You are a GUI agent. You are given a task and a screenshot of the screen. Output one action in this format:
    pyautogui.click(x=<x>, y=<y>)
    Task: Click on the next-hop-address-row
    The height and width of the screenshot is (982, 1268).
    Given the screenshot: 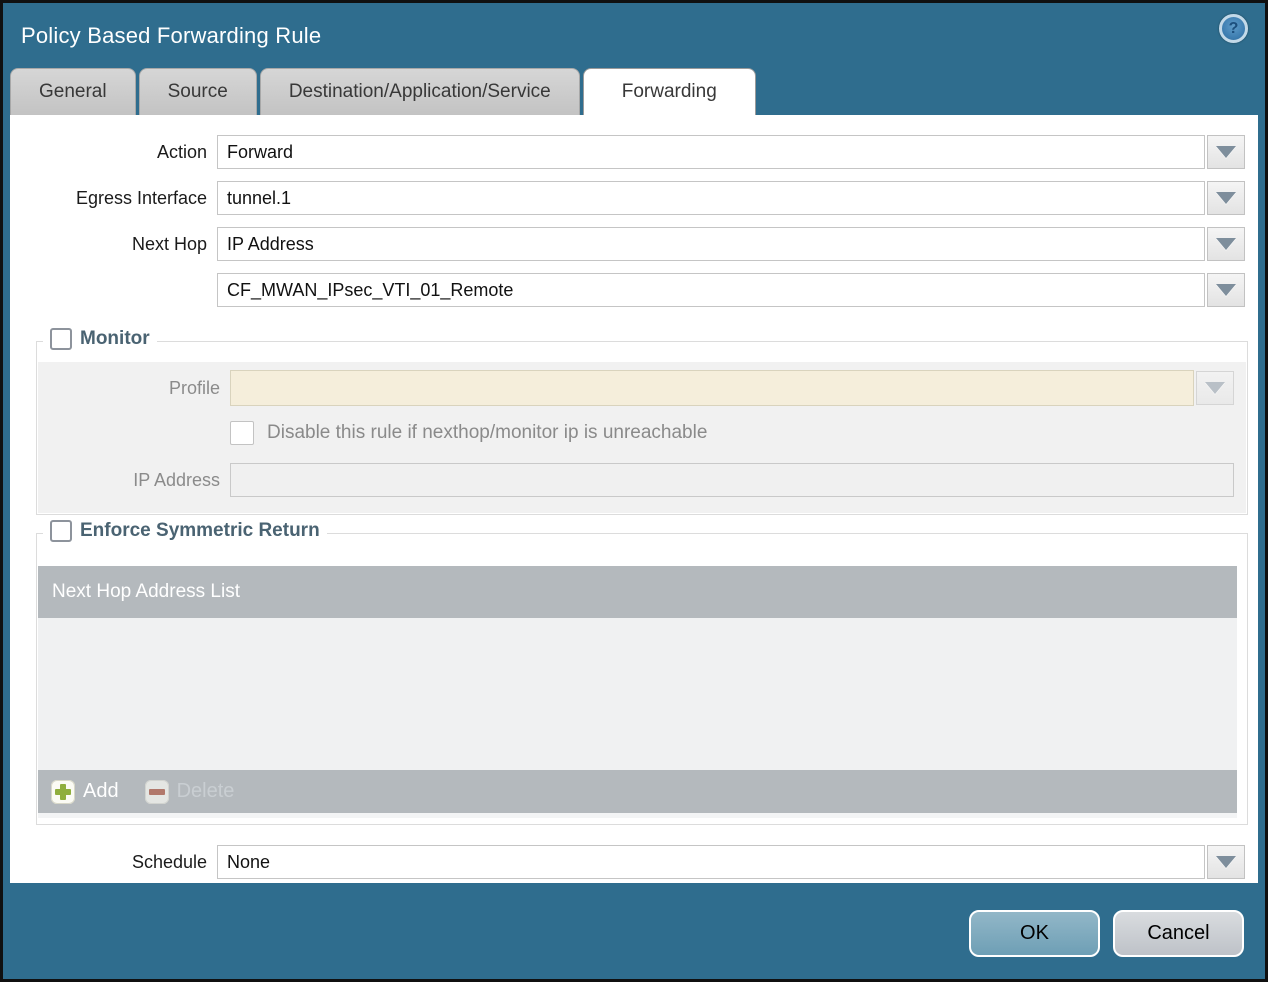 What is the action you would take?
    pyautogui.click(x=627, y=290)
    